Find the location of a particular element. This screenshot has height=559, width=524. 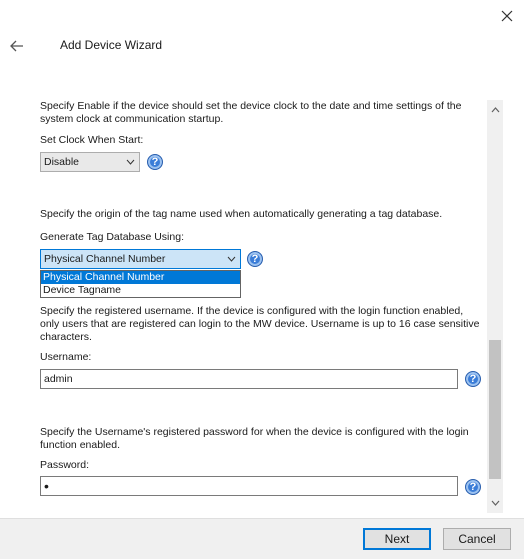

password-input: • is located at coordinates (249, 486).